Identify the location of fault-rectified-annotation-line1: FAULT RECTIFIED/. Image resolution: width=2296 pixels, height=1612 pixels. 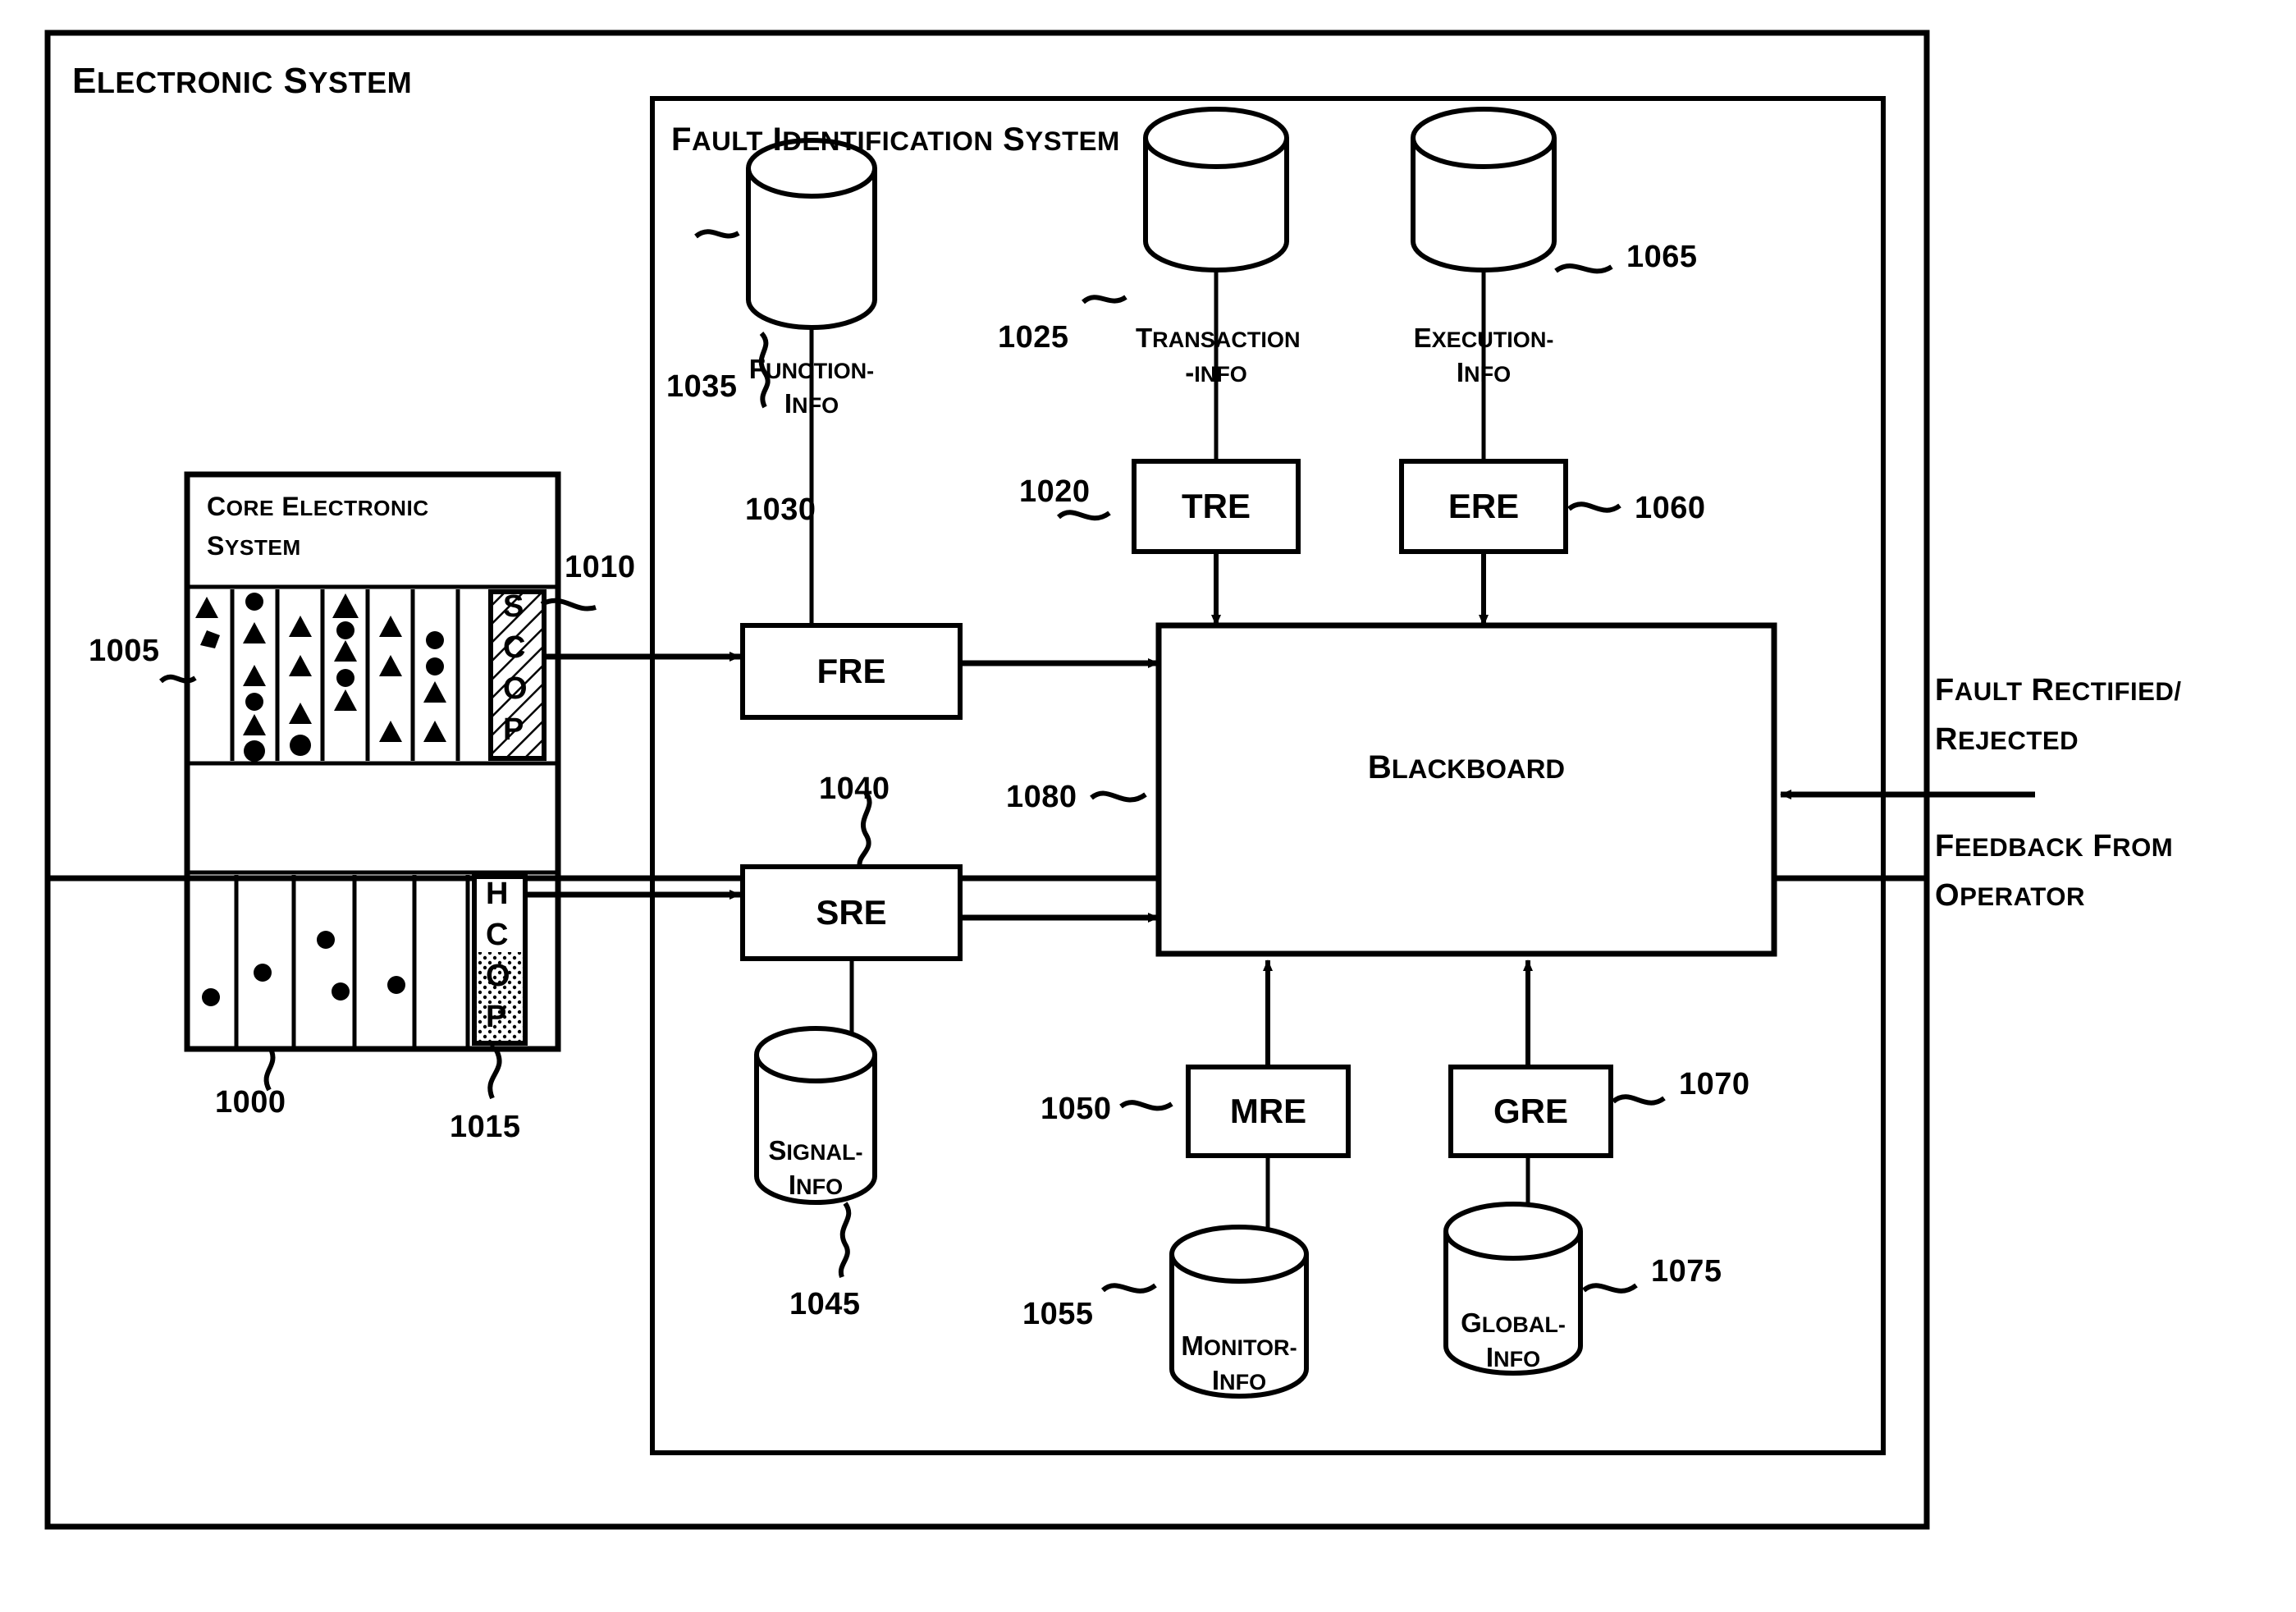
(2058, 690).